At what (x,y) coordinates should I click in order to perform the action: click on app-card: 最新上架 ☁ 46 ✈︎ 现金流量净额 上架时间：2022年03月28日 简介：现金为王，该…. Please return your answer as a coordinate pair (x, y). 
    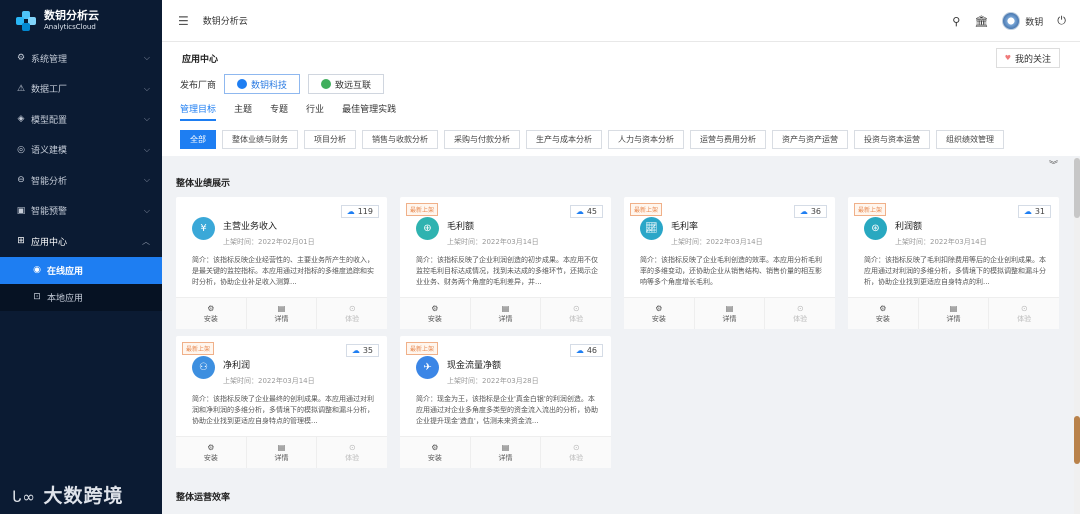
    Looking at the image, I should click on (505, 402).